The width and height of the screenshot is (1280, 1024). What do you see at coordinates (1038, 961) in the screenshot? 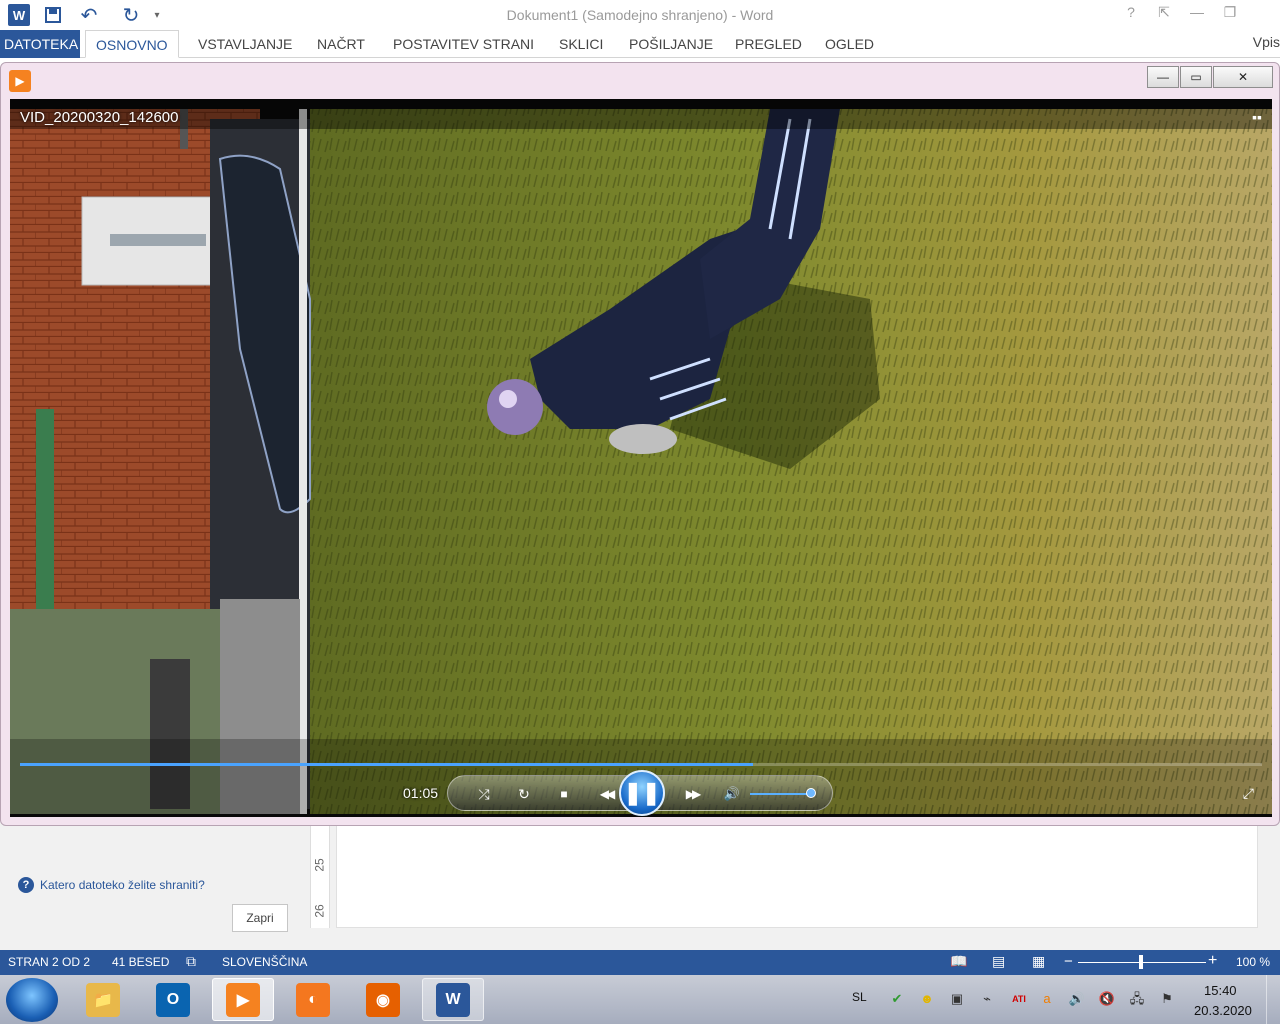
I see `web-layout-icon: ▦` at bounding box center [1038, 961].